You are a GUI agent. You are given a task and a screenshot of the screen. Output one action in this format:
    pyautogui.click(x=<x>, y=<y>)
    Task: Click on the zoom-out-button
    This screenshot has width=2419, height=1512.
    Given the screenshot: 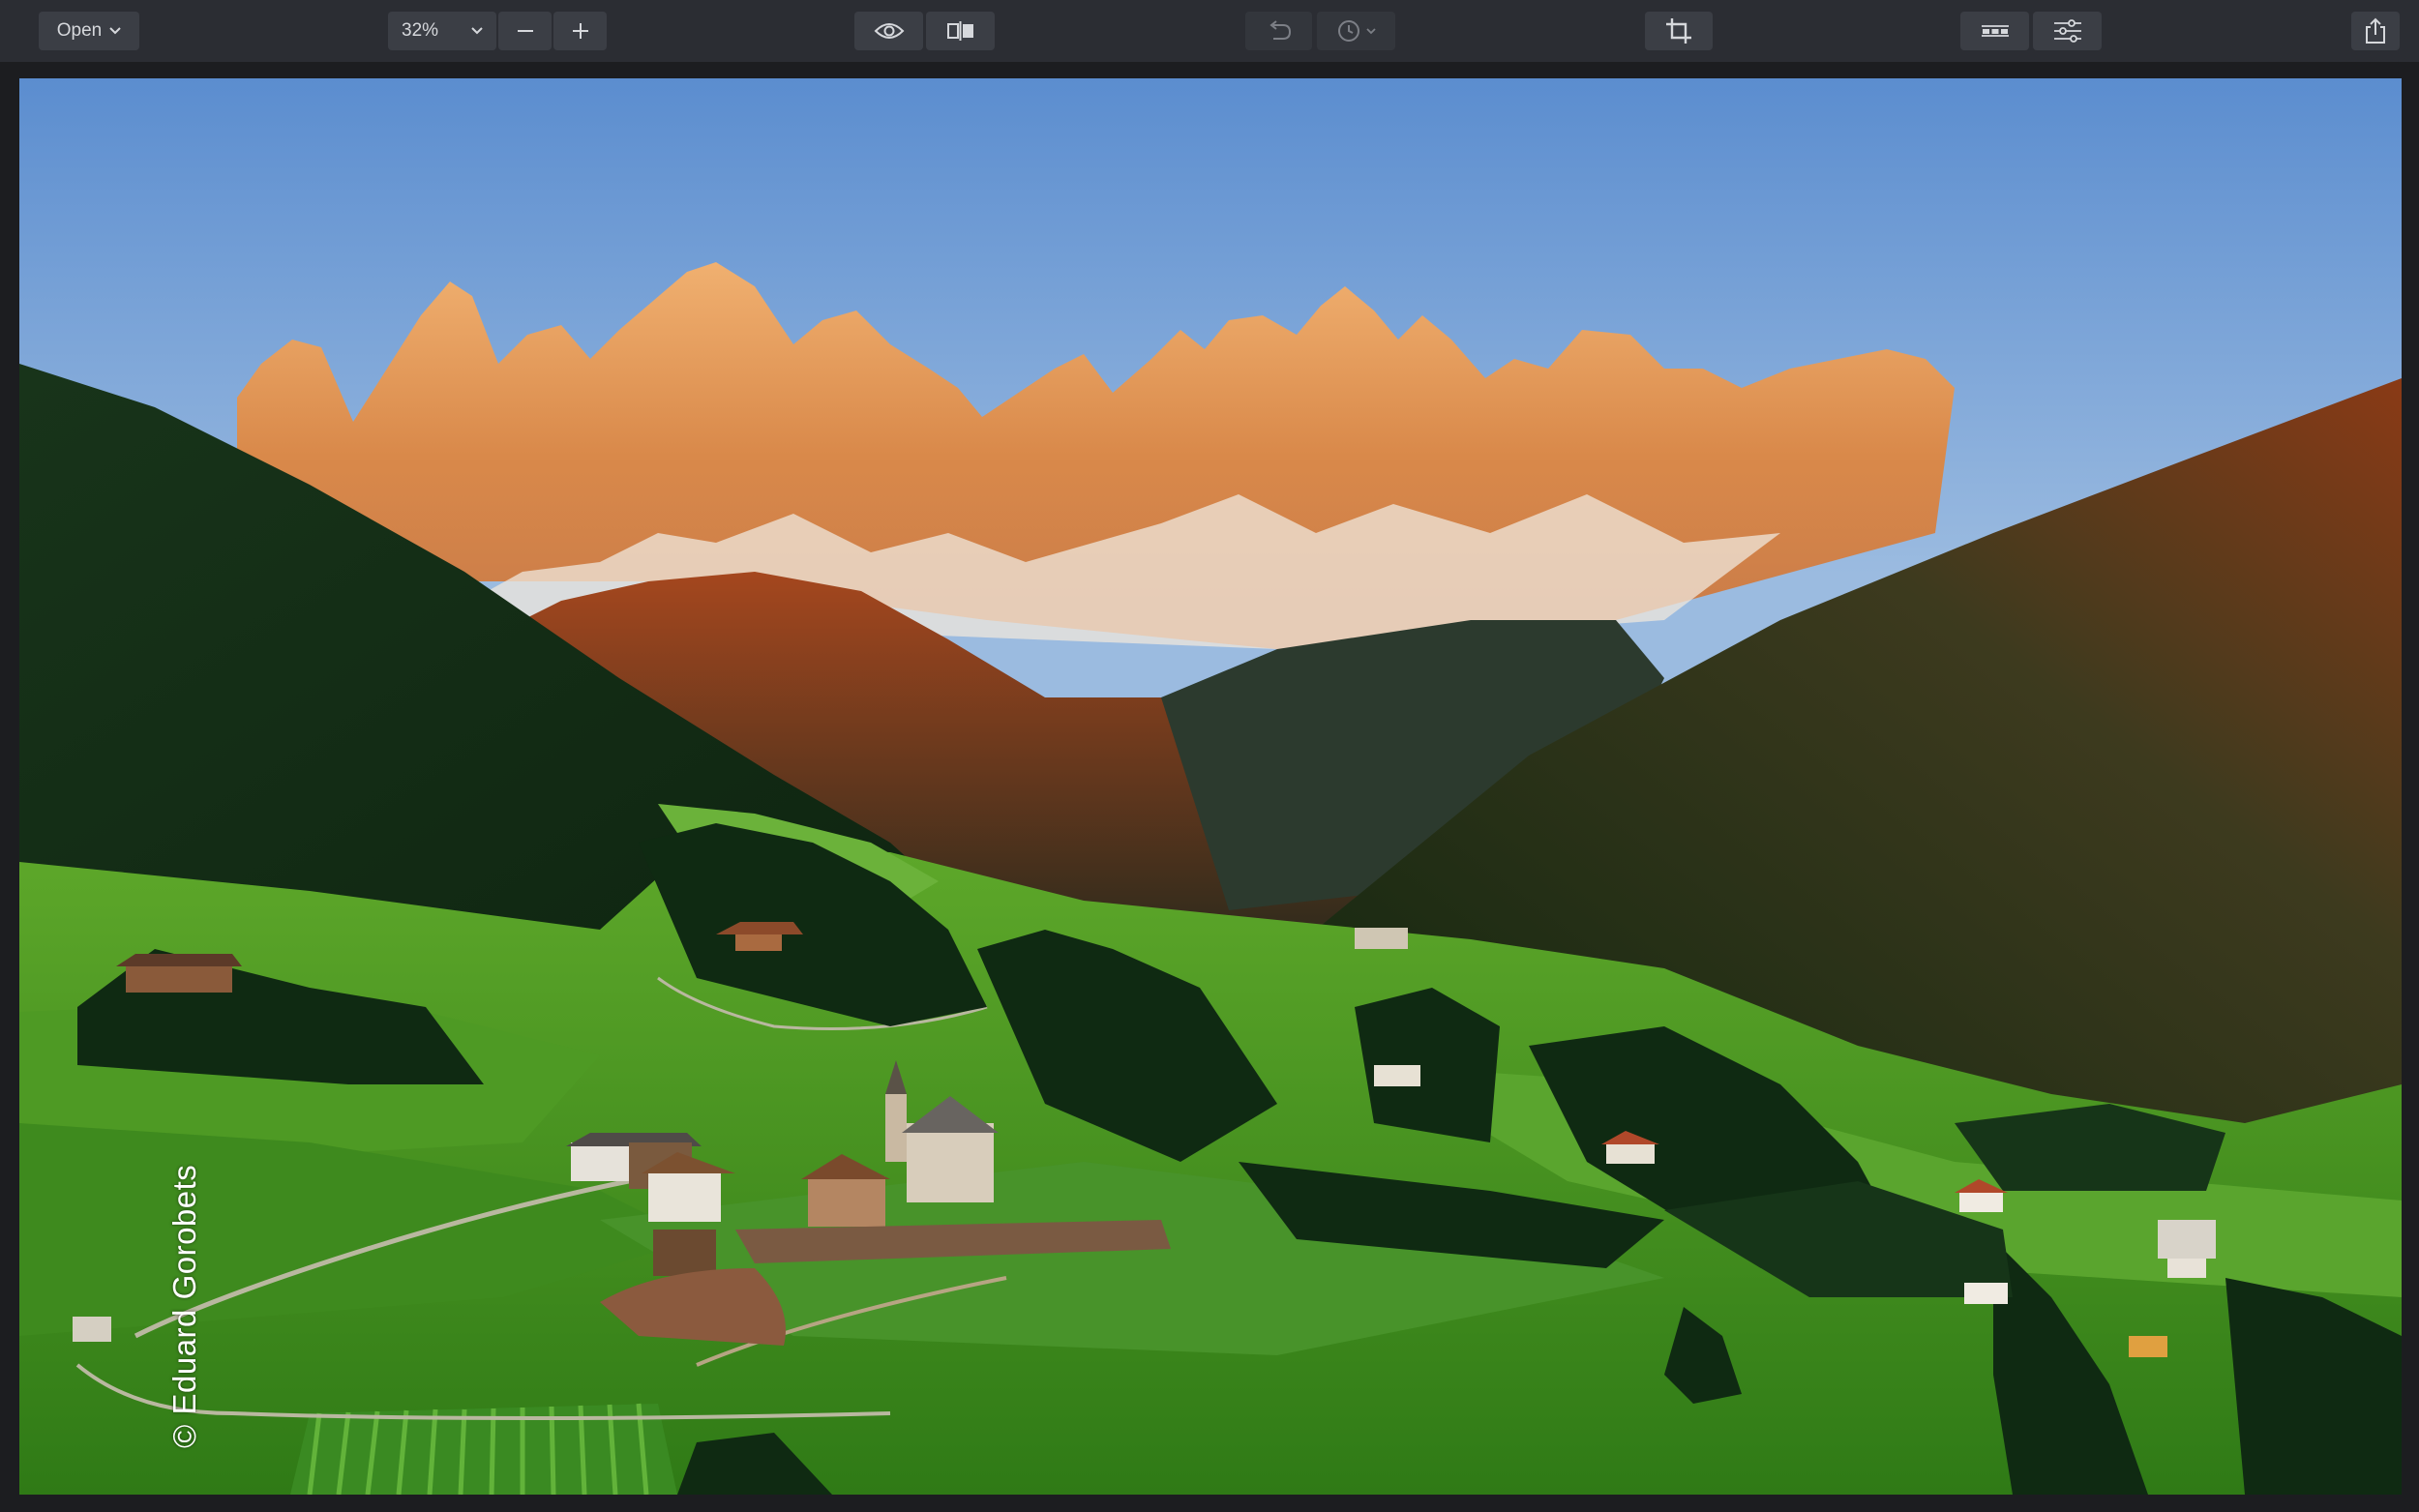 What is the action you would take?
    pyautogui.click(x=525, y=31)
    